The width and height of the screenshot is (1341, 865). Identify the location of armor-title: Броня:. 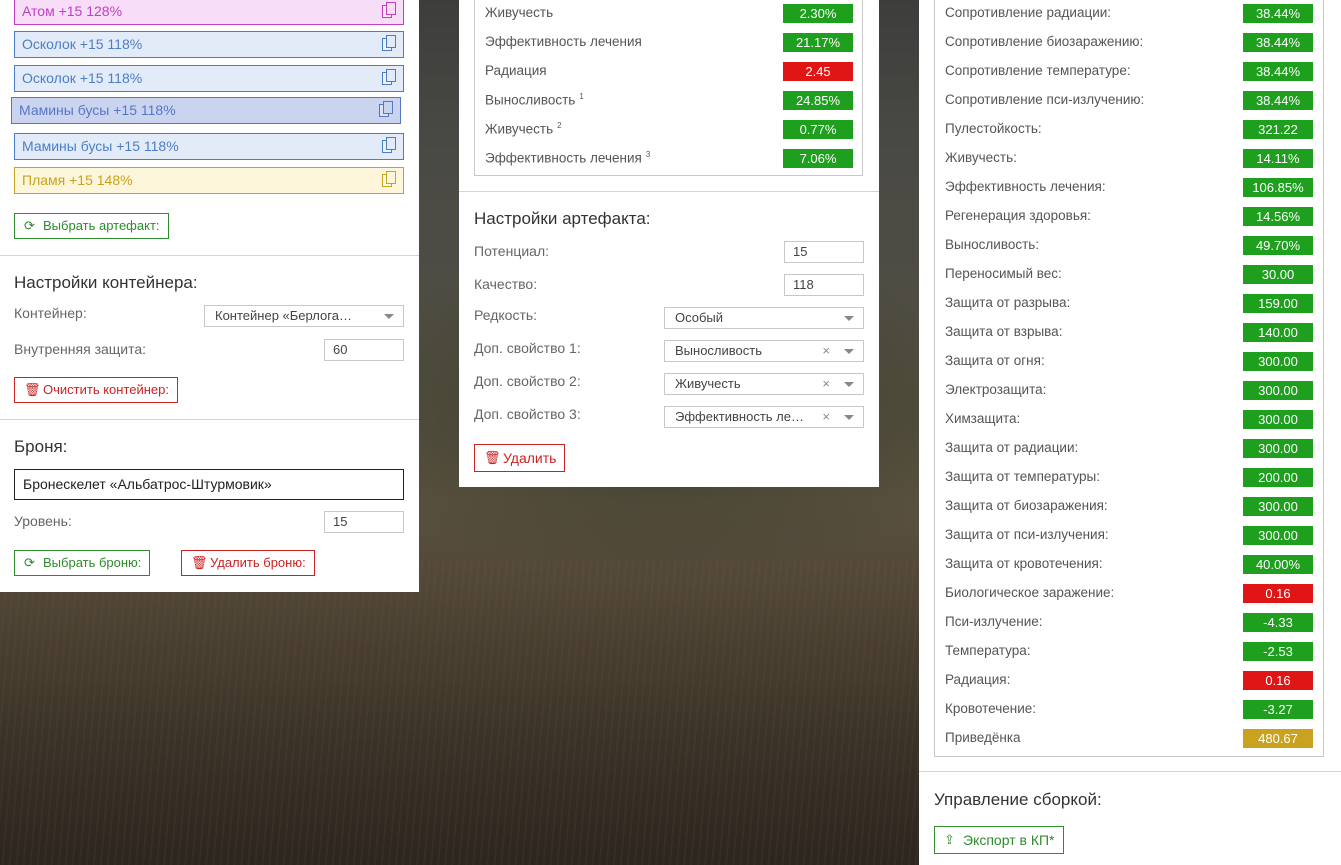
(41, 446).